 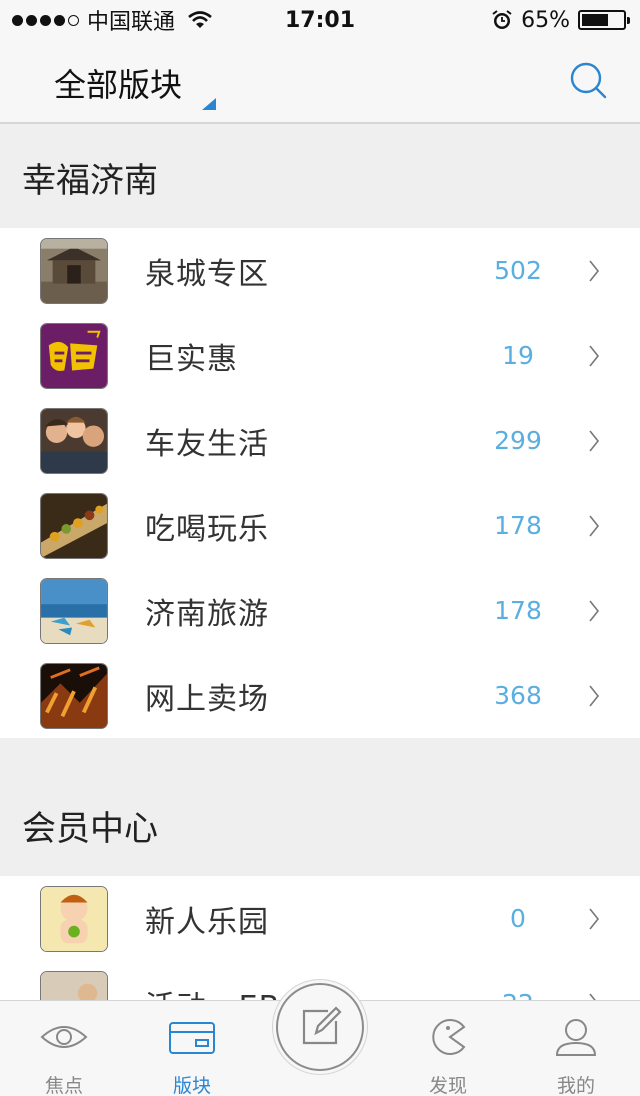 What do you see at coordinates (518, 918) in the screenshot?
I see `post-count: 0` at bounding box center [518, 918].